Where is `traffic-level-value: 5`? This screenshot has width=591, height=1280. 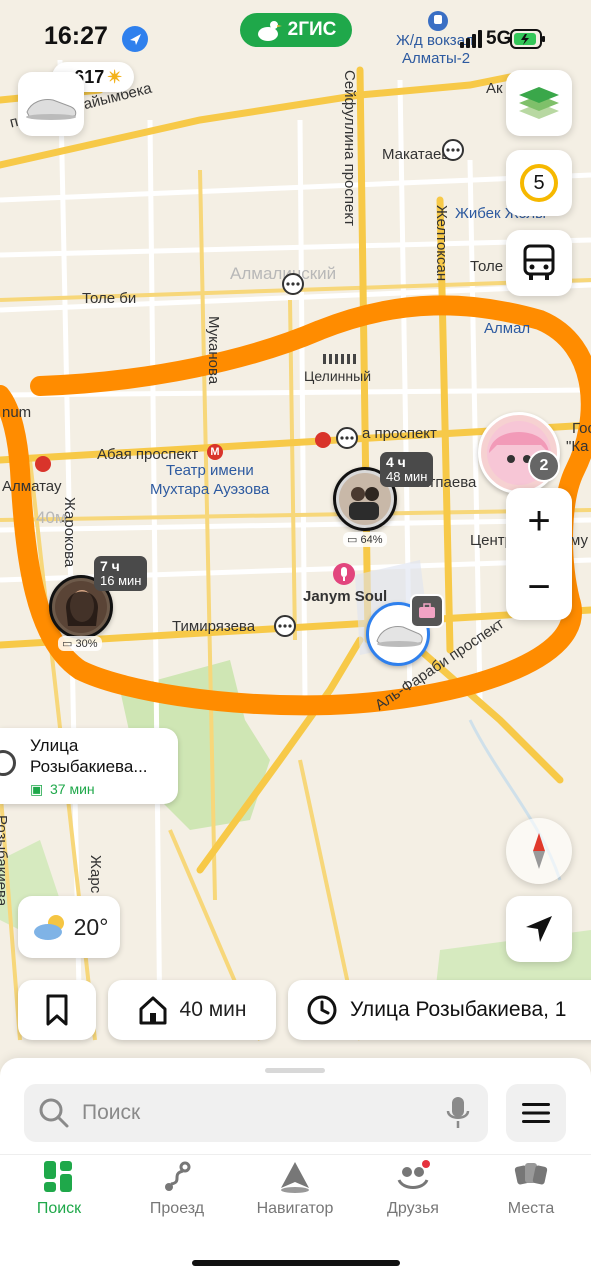
traffic-level-value: 5 is located at coordinates (539, 182).